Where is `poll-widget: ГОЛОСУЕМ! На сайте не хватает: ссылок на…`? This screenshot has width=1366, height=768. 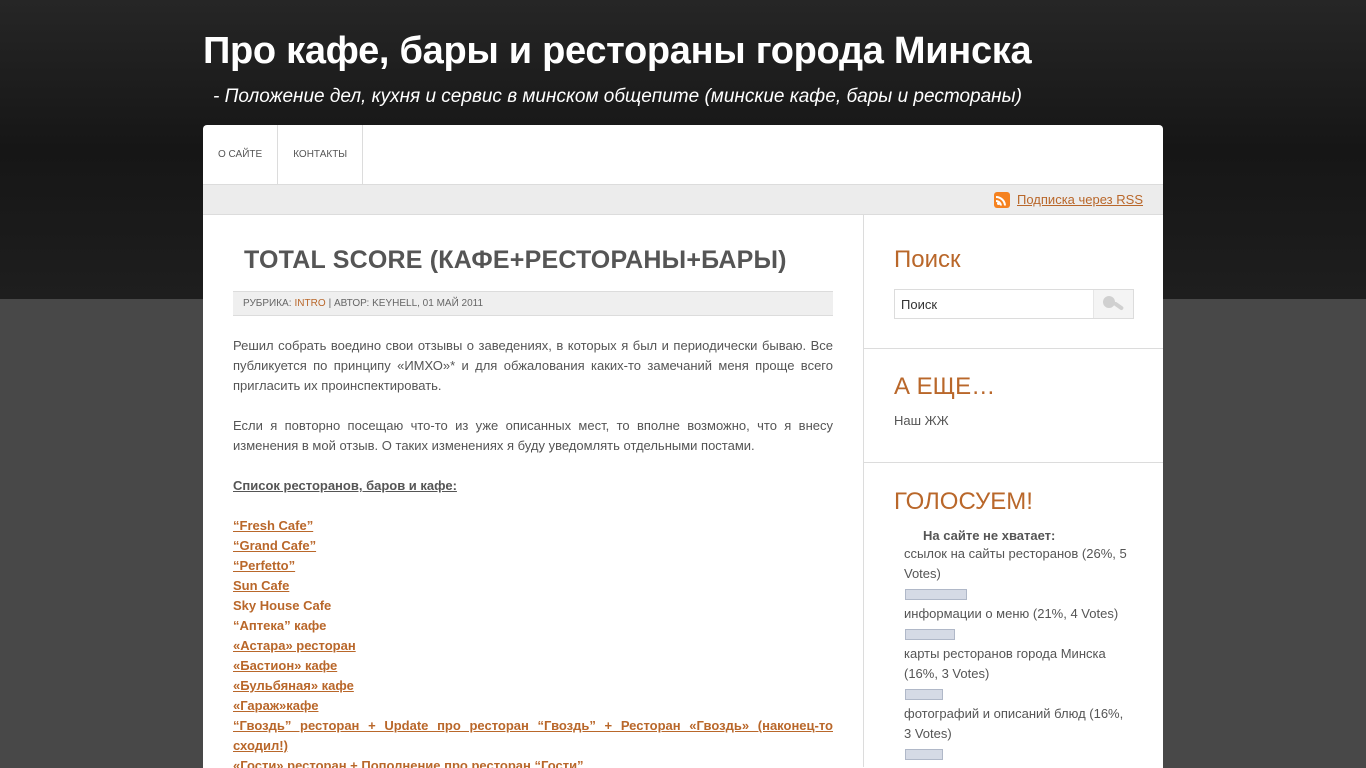 poll-widget: ГОЛОСУЕМ! На сайте не хватает: ссылок на… is located at coordinates (1013, 615).